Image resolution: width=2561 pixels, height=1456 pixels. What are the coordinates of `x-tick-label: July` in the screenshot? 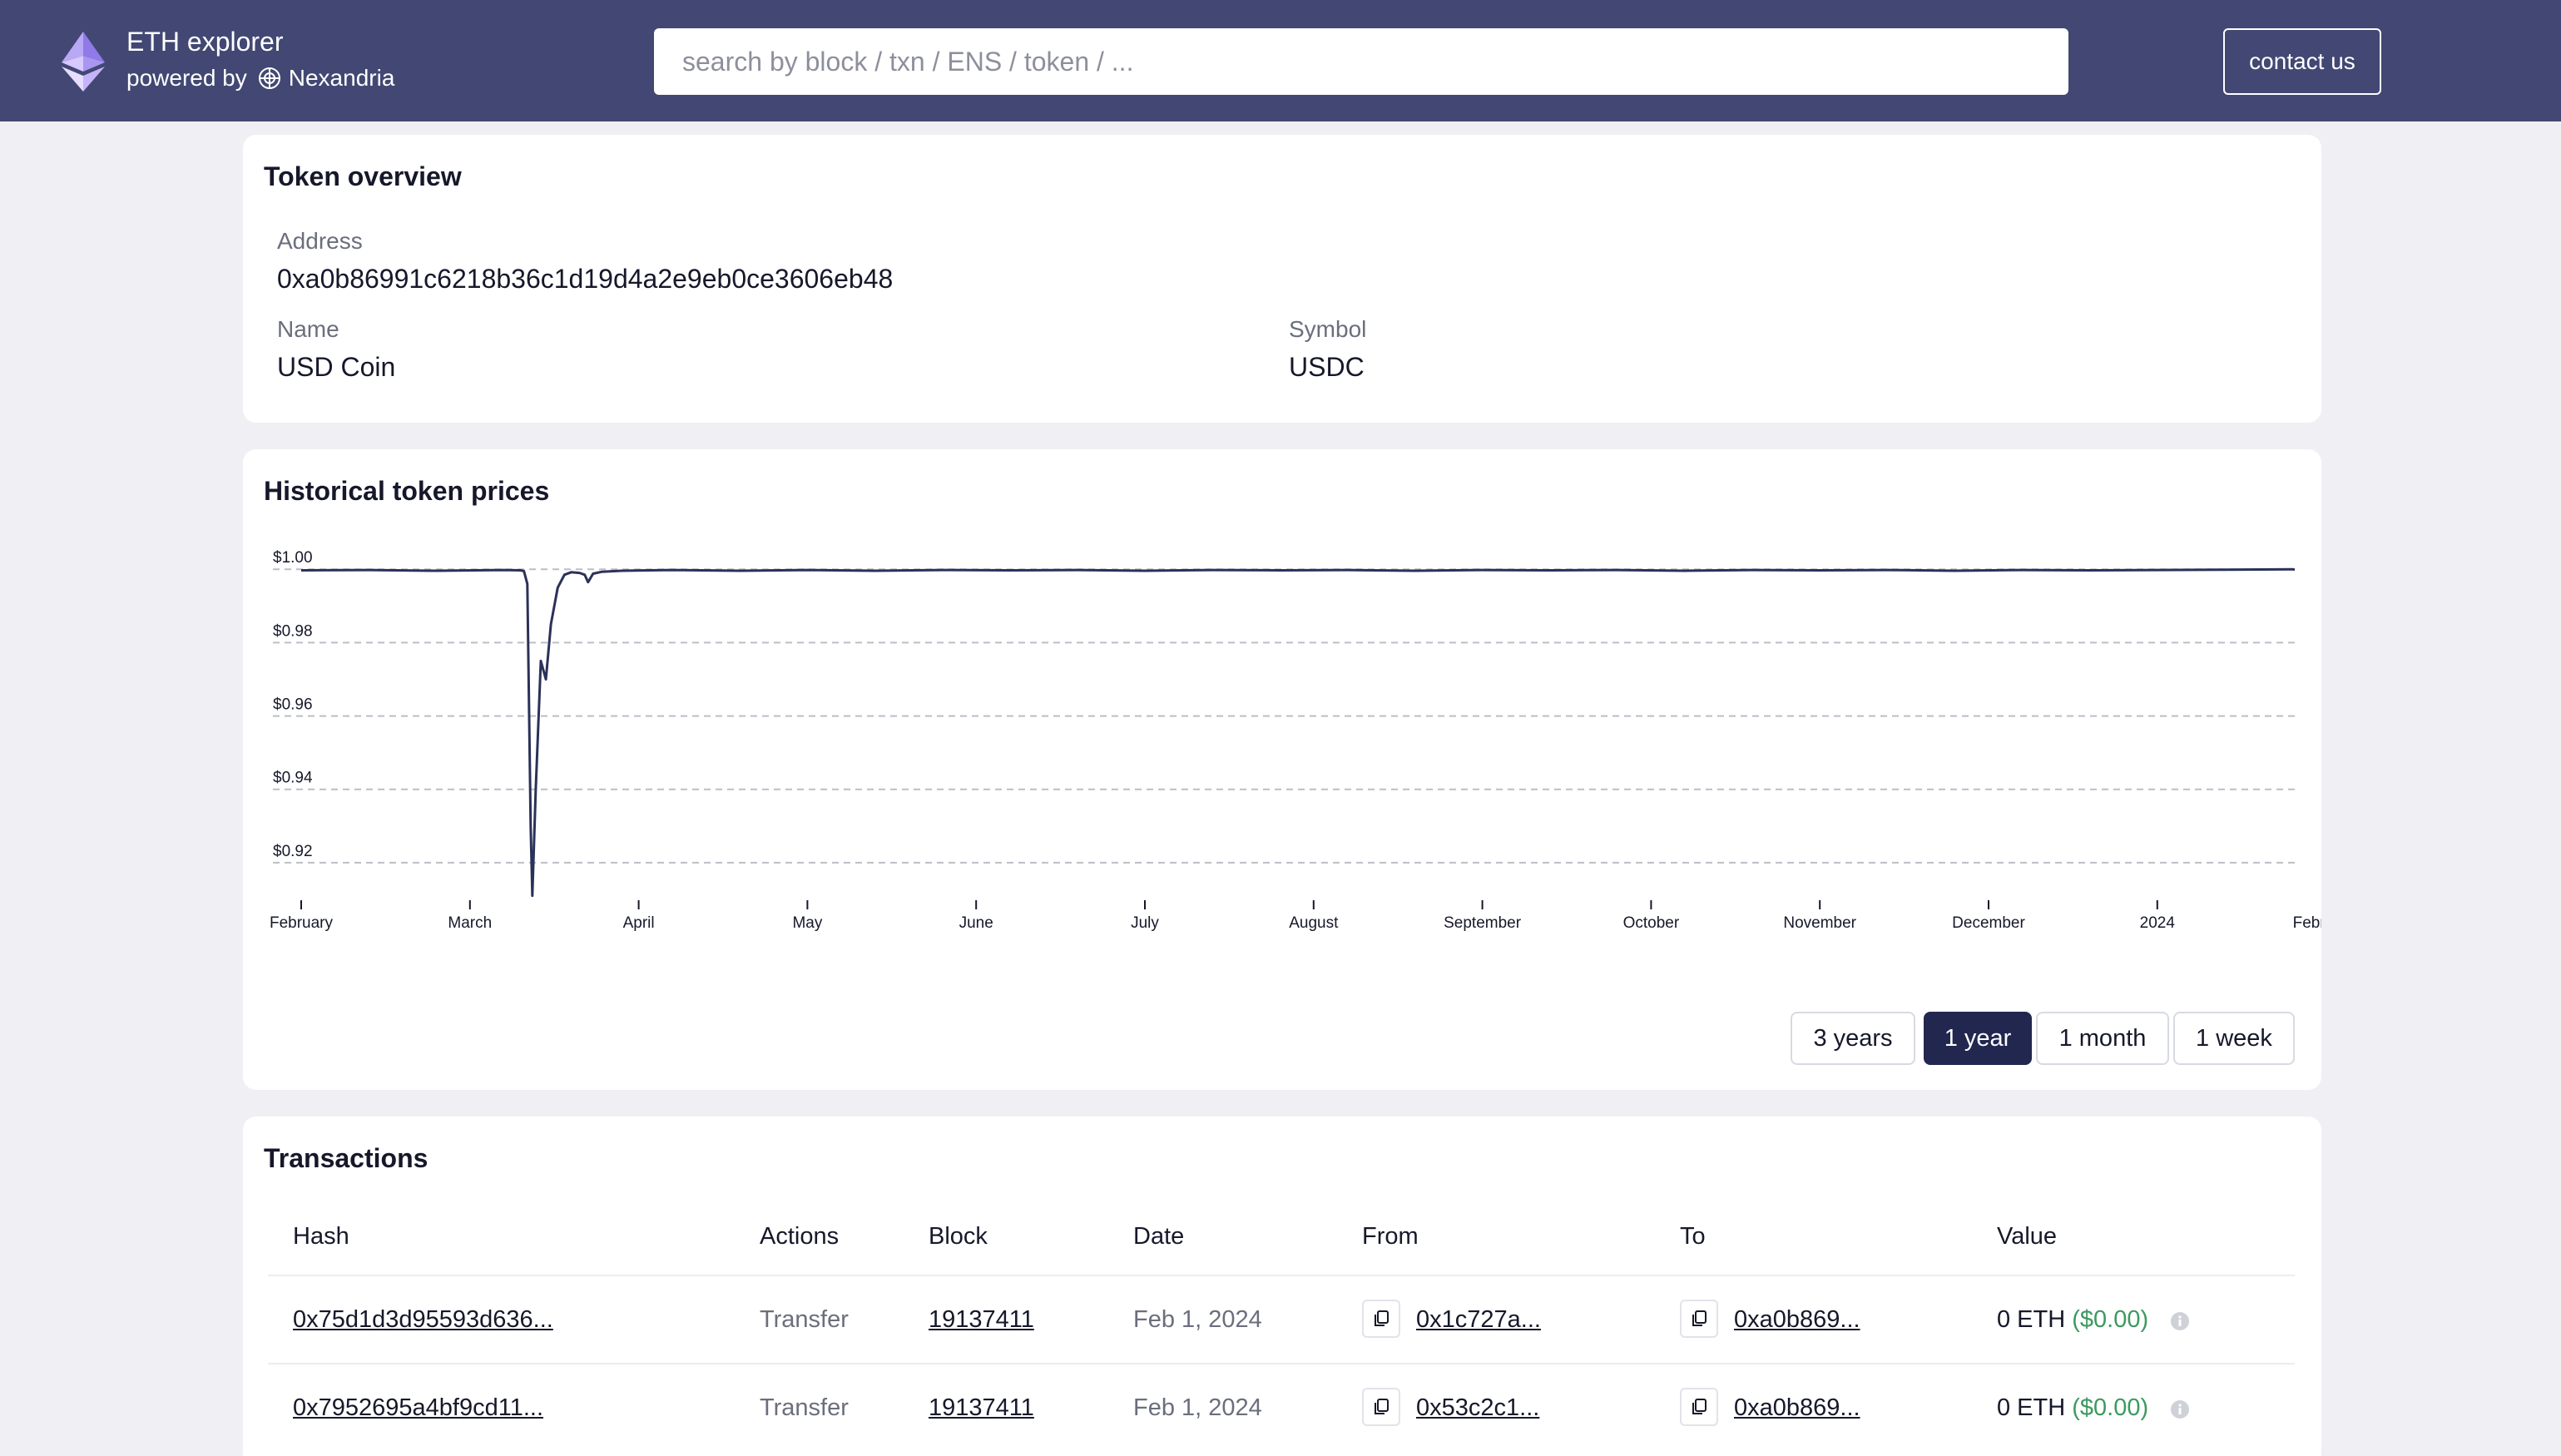 It's located at (1145, 923).